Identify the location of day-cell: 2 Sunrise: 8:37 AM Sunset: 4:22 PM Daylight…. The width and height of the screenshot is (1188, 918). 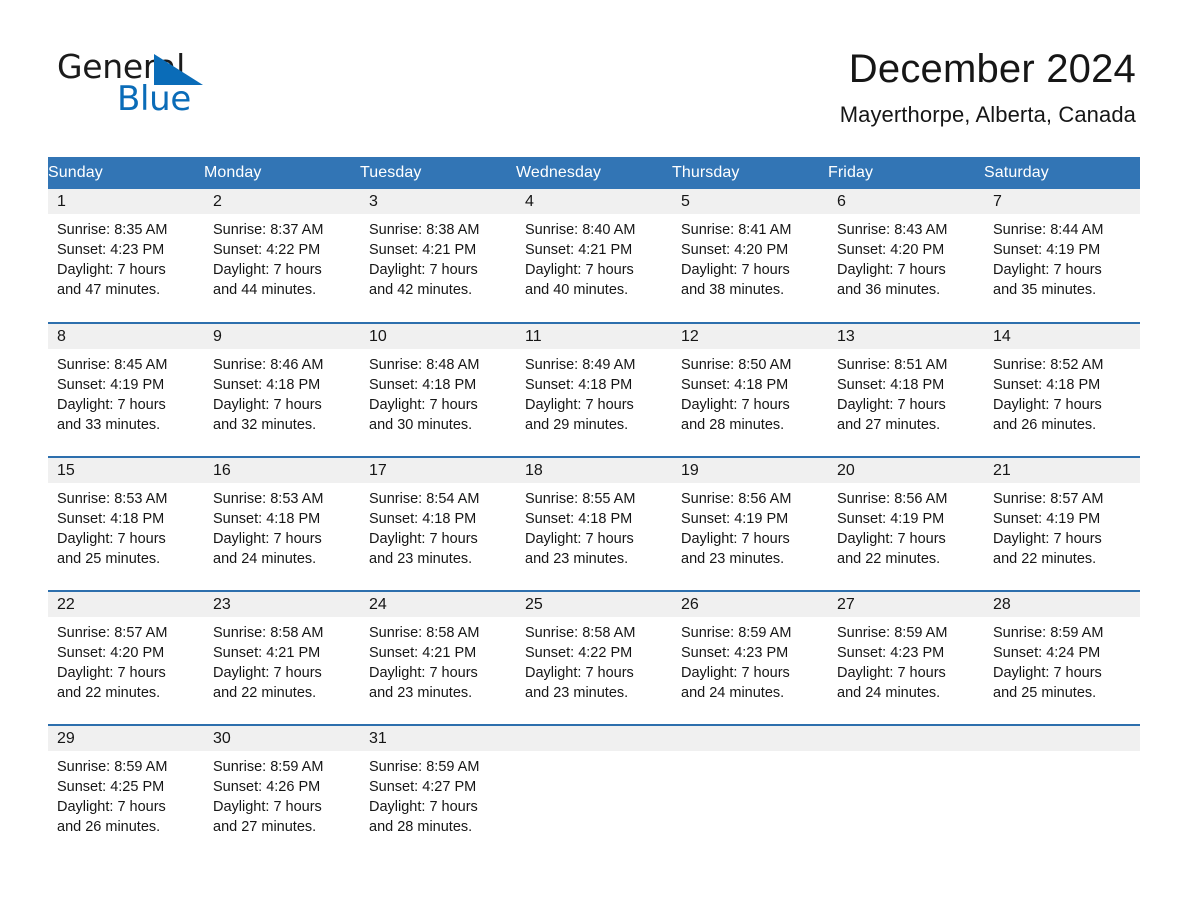
(282, 256).